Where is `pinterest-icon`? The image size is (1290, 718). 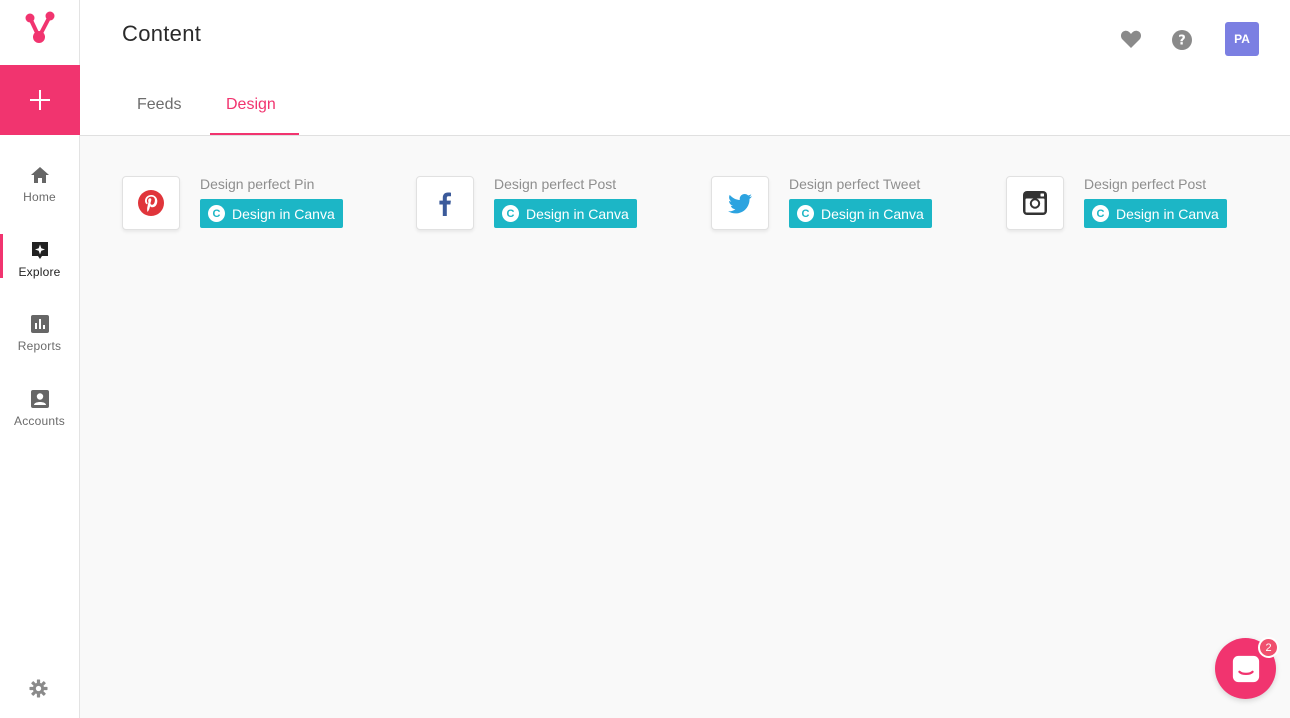
pinterest-icon is located at coordinates (151, 203).